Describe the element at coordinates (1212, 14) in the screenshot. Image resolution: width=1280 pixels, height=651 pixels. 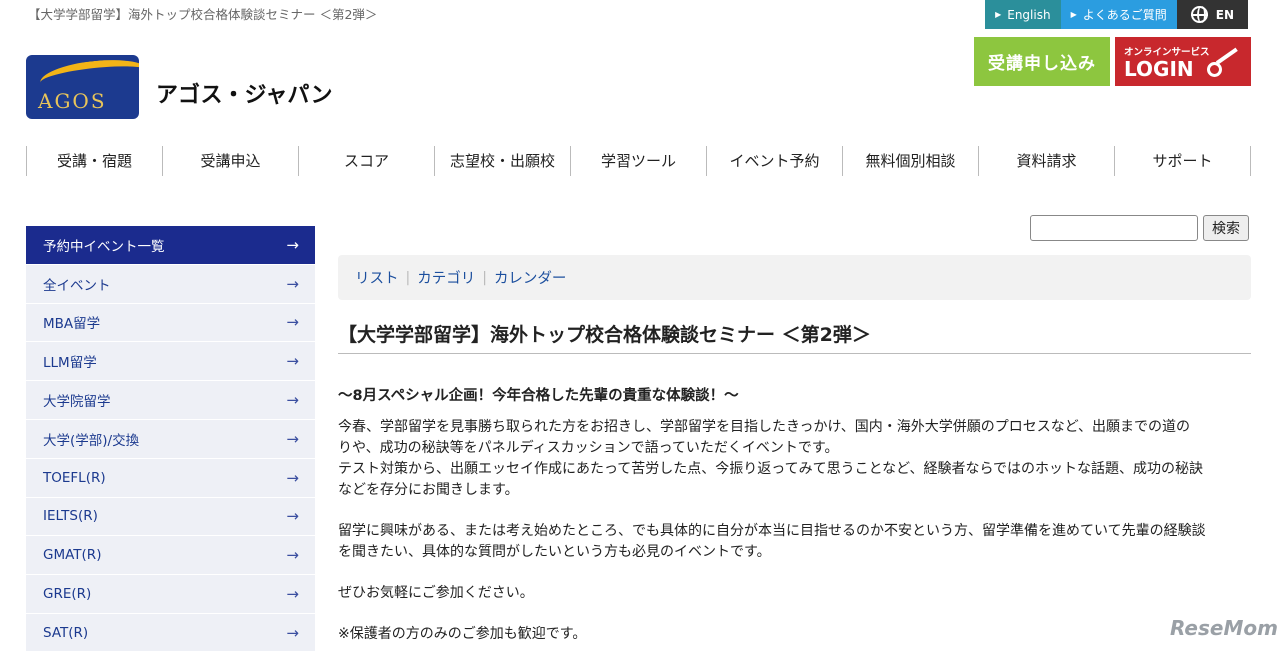
I see `language-en-link: EN` at that location.